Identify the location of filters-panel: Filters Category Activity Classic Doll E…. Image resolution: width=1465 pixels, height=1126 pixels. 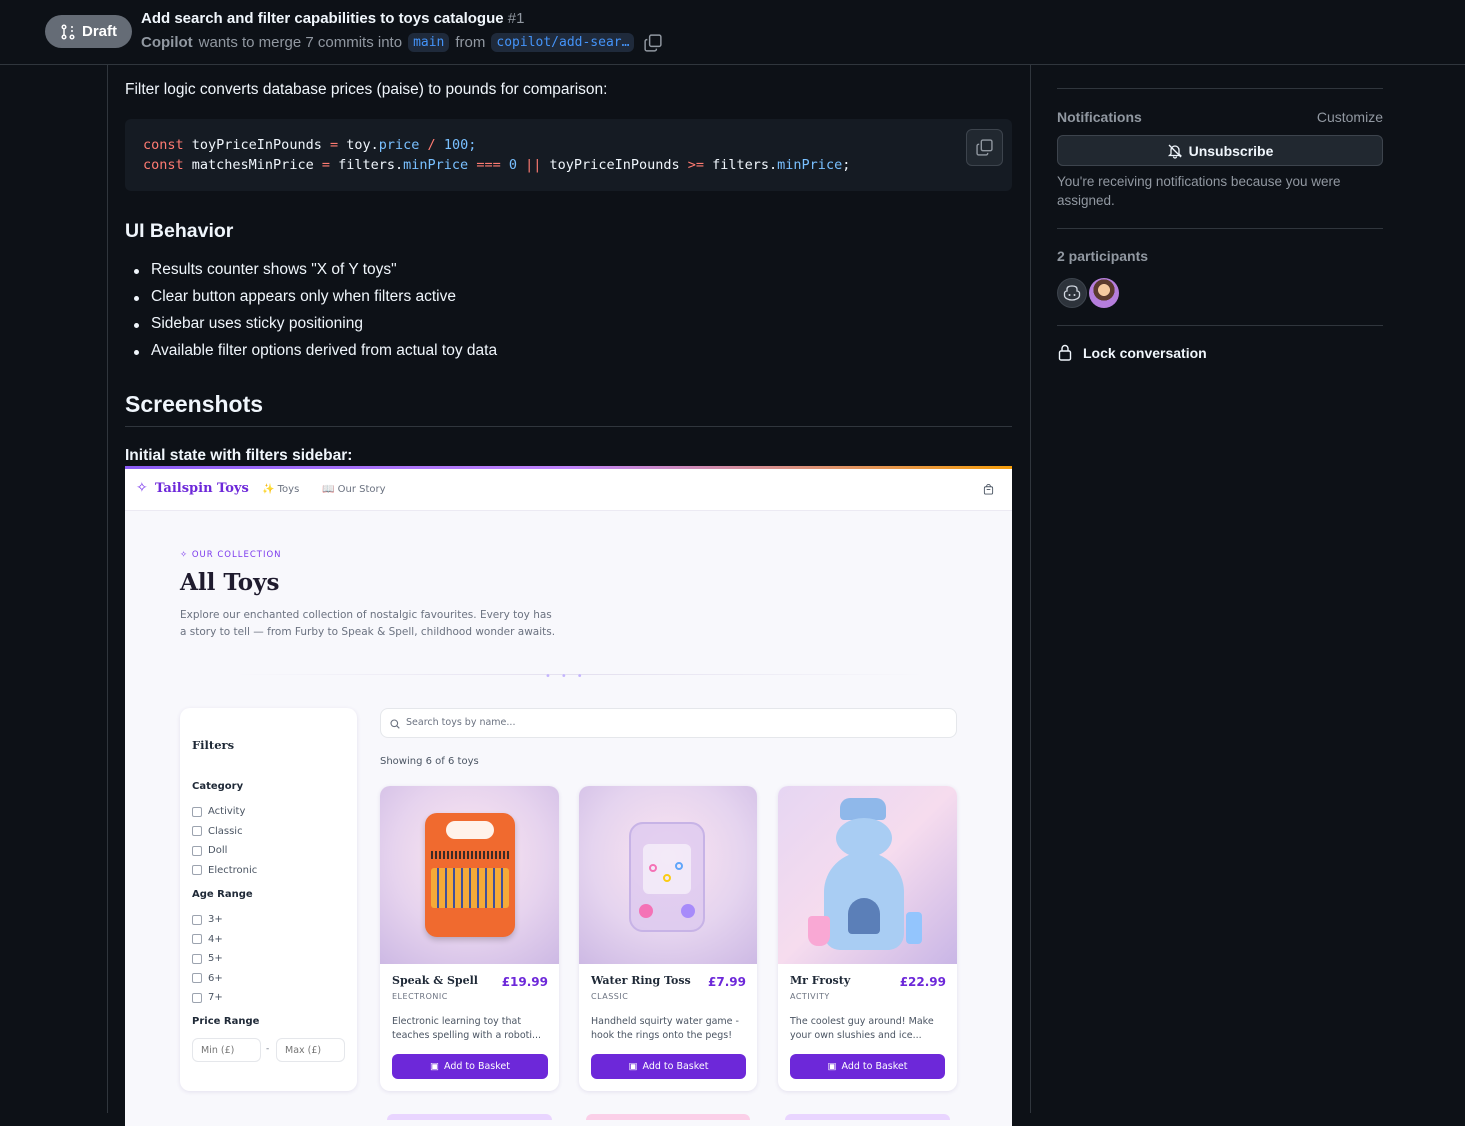
(268, 899).